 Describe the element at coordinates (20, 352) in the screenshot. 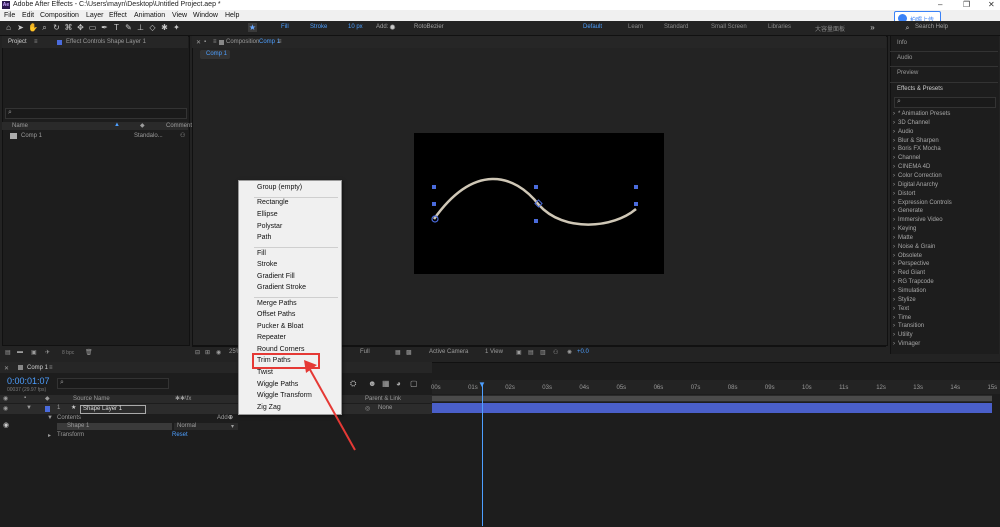

I see `folder-icon: ▬` at that location.